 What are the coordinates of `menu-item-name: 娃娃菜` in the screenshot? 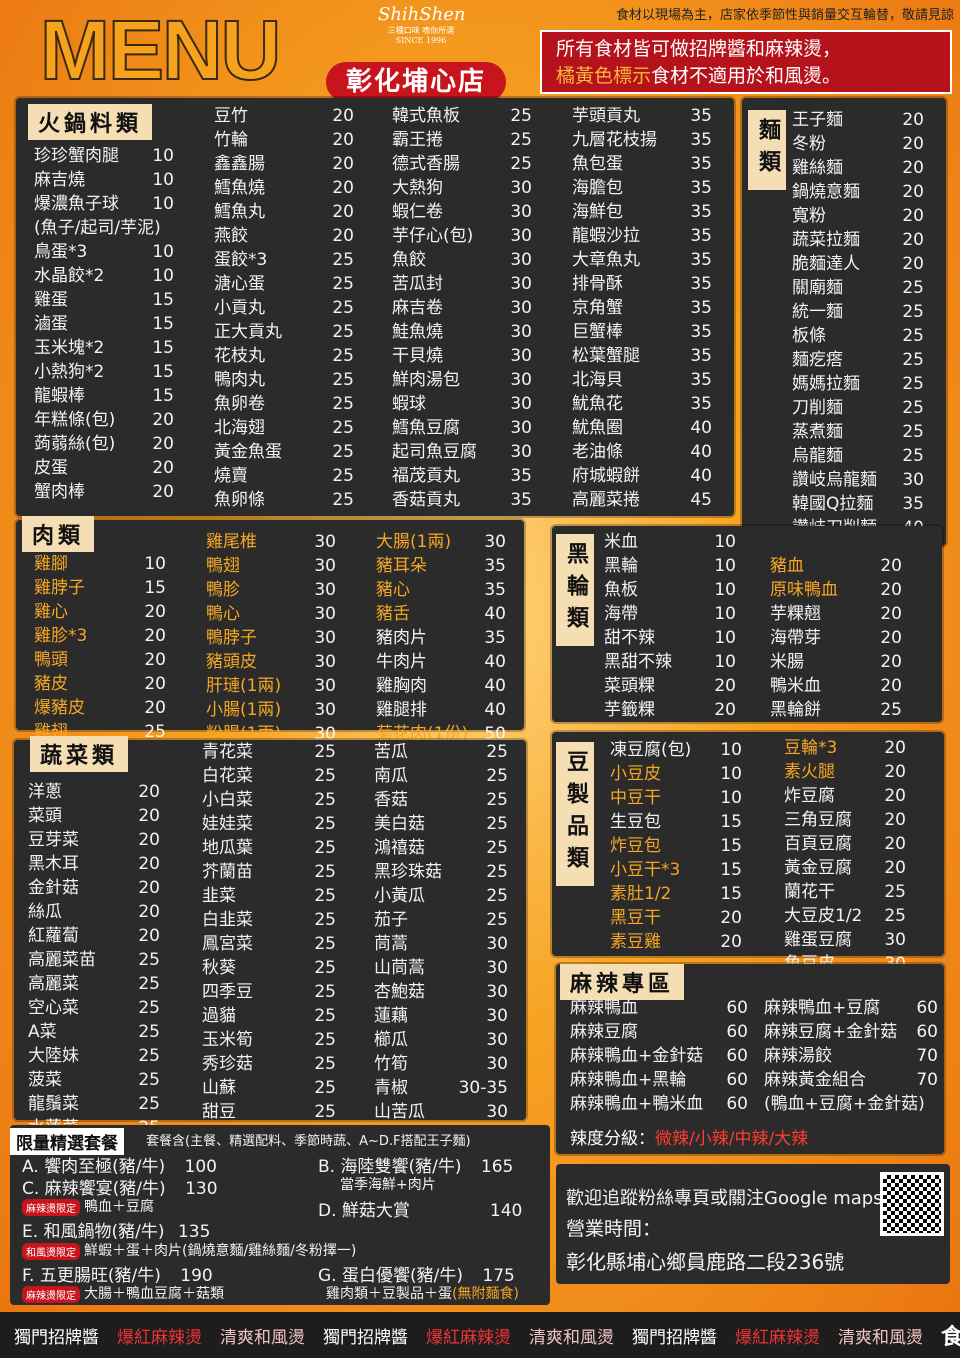 It's located at (227, 824).